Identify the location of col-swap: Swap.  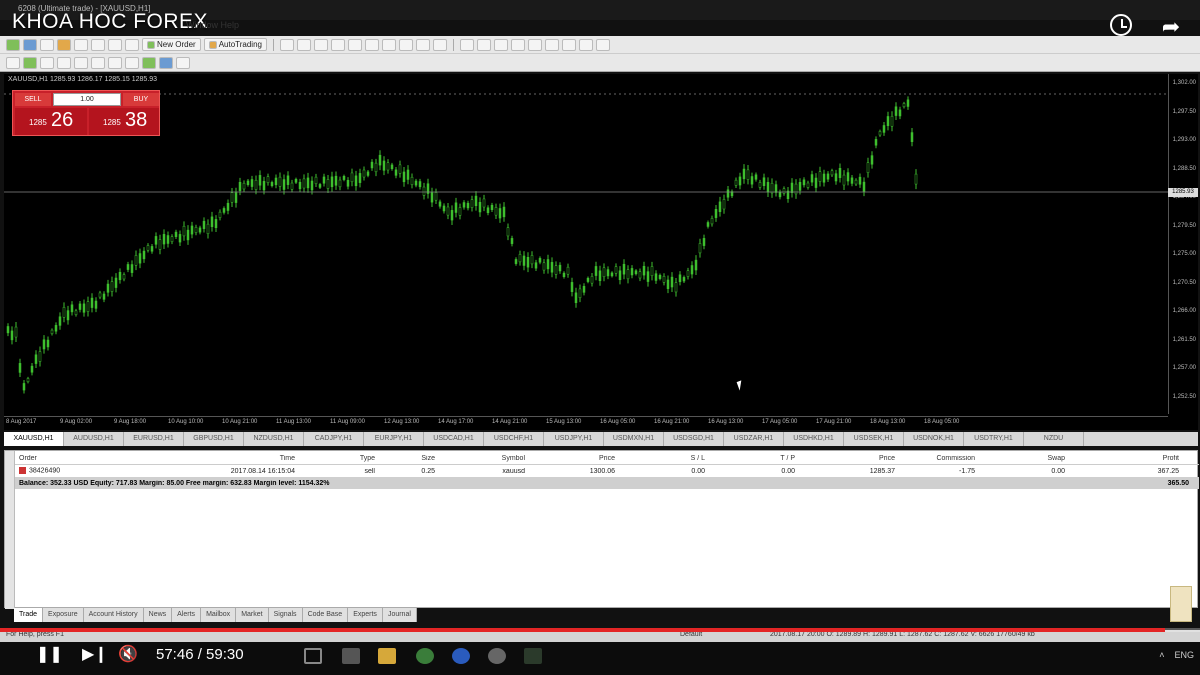
(1020, 458).